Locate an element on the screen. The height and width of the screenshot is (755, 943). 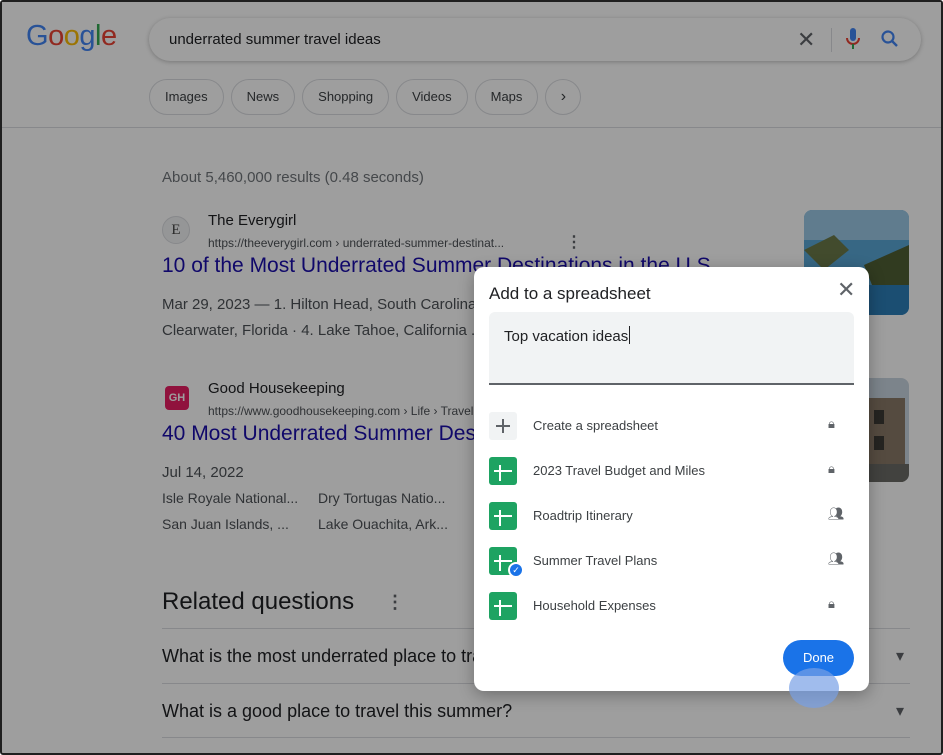
spreadsheet-item: Roadtrip Itinerary 👥︎ is located at coordinates (671, 517).